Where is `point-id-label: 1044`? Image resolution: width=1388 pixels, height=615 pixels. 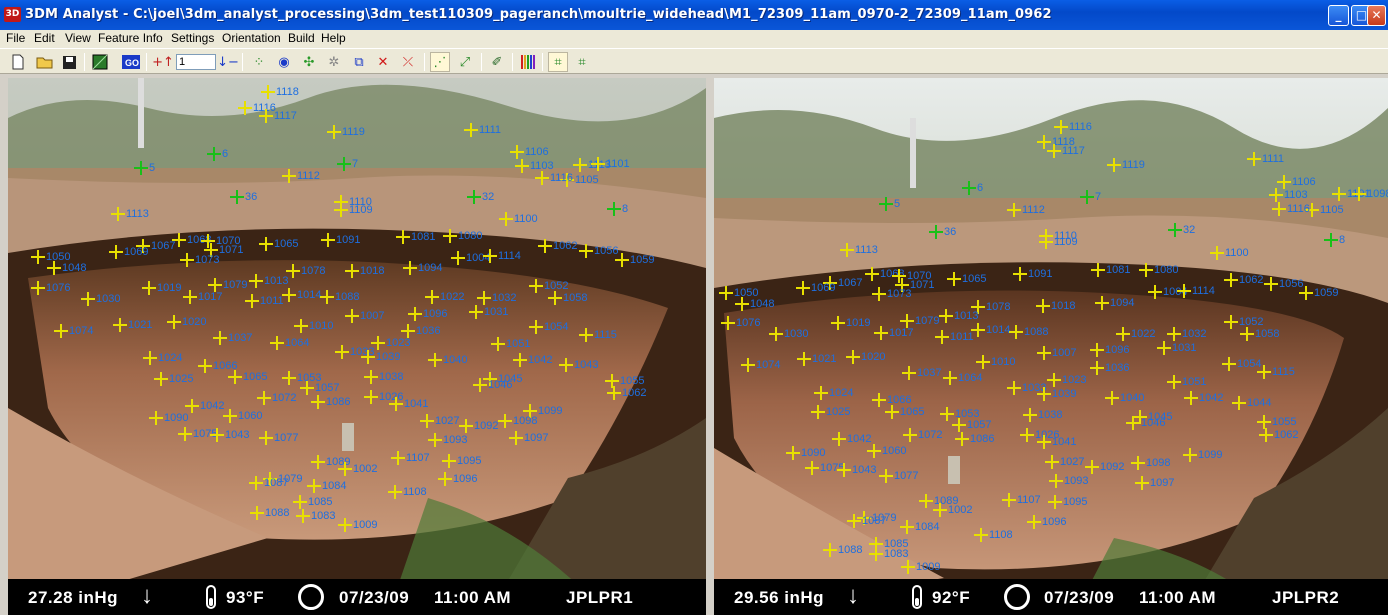 point-id-label: 1044 is located at coordinates (1259, 403).